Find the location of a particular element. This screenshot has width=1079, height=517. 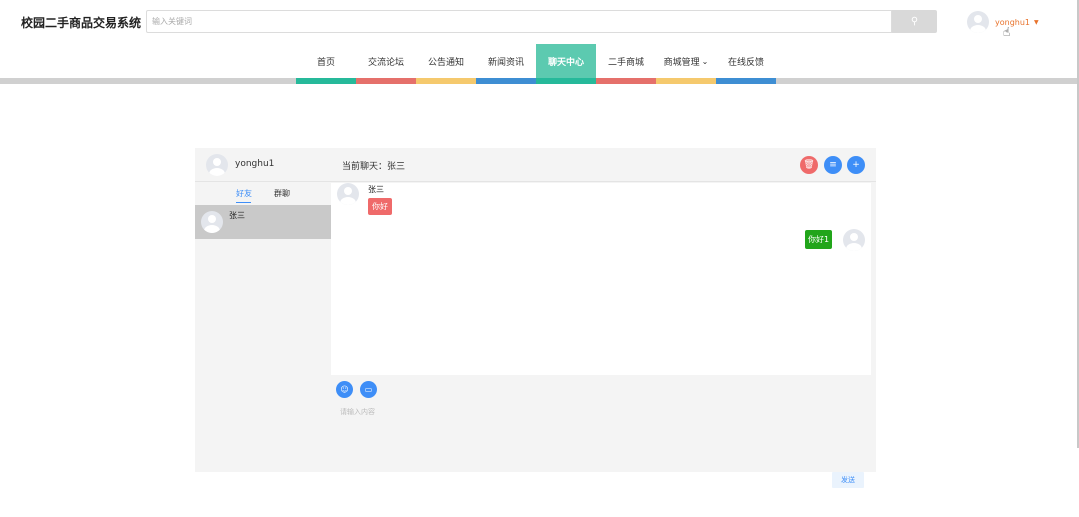

nav-item-label: 公告通知 is located at coordinates (445, 62).